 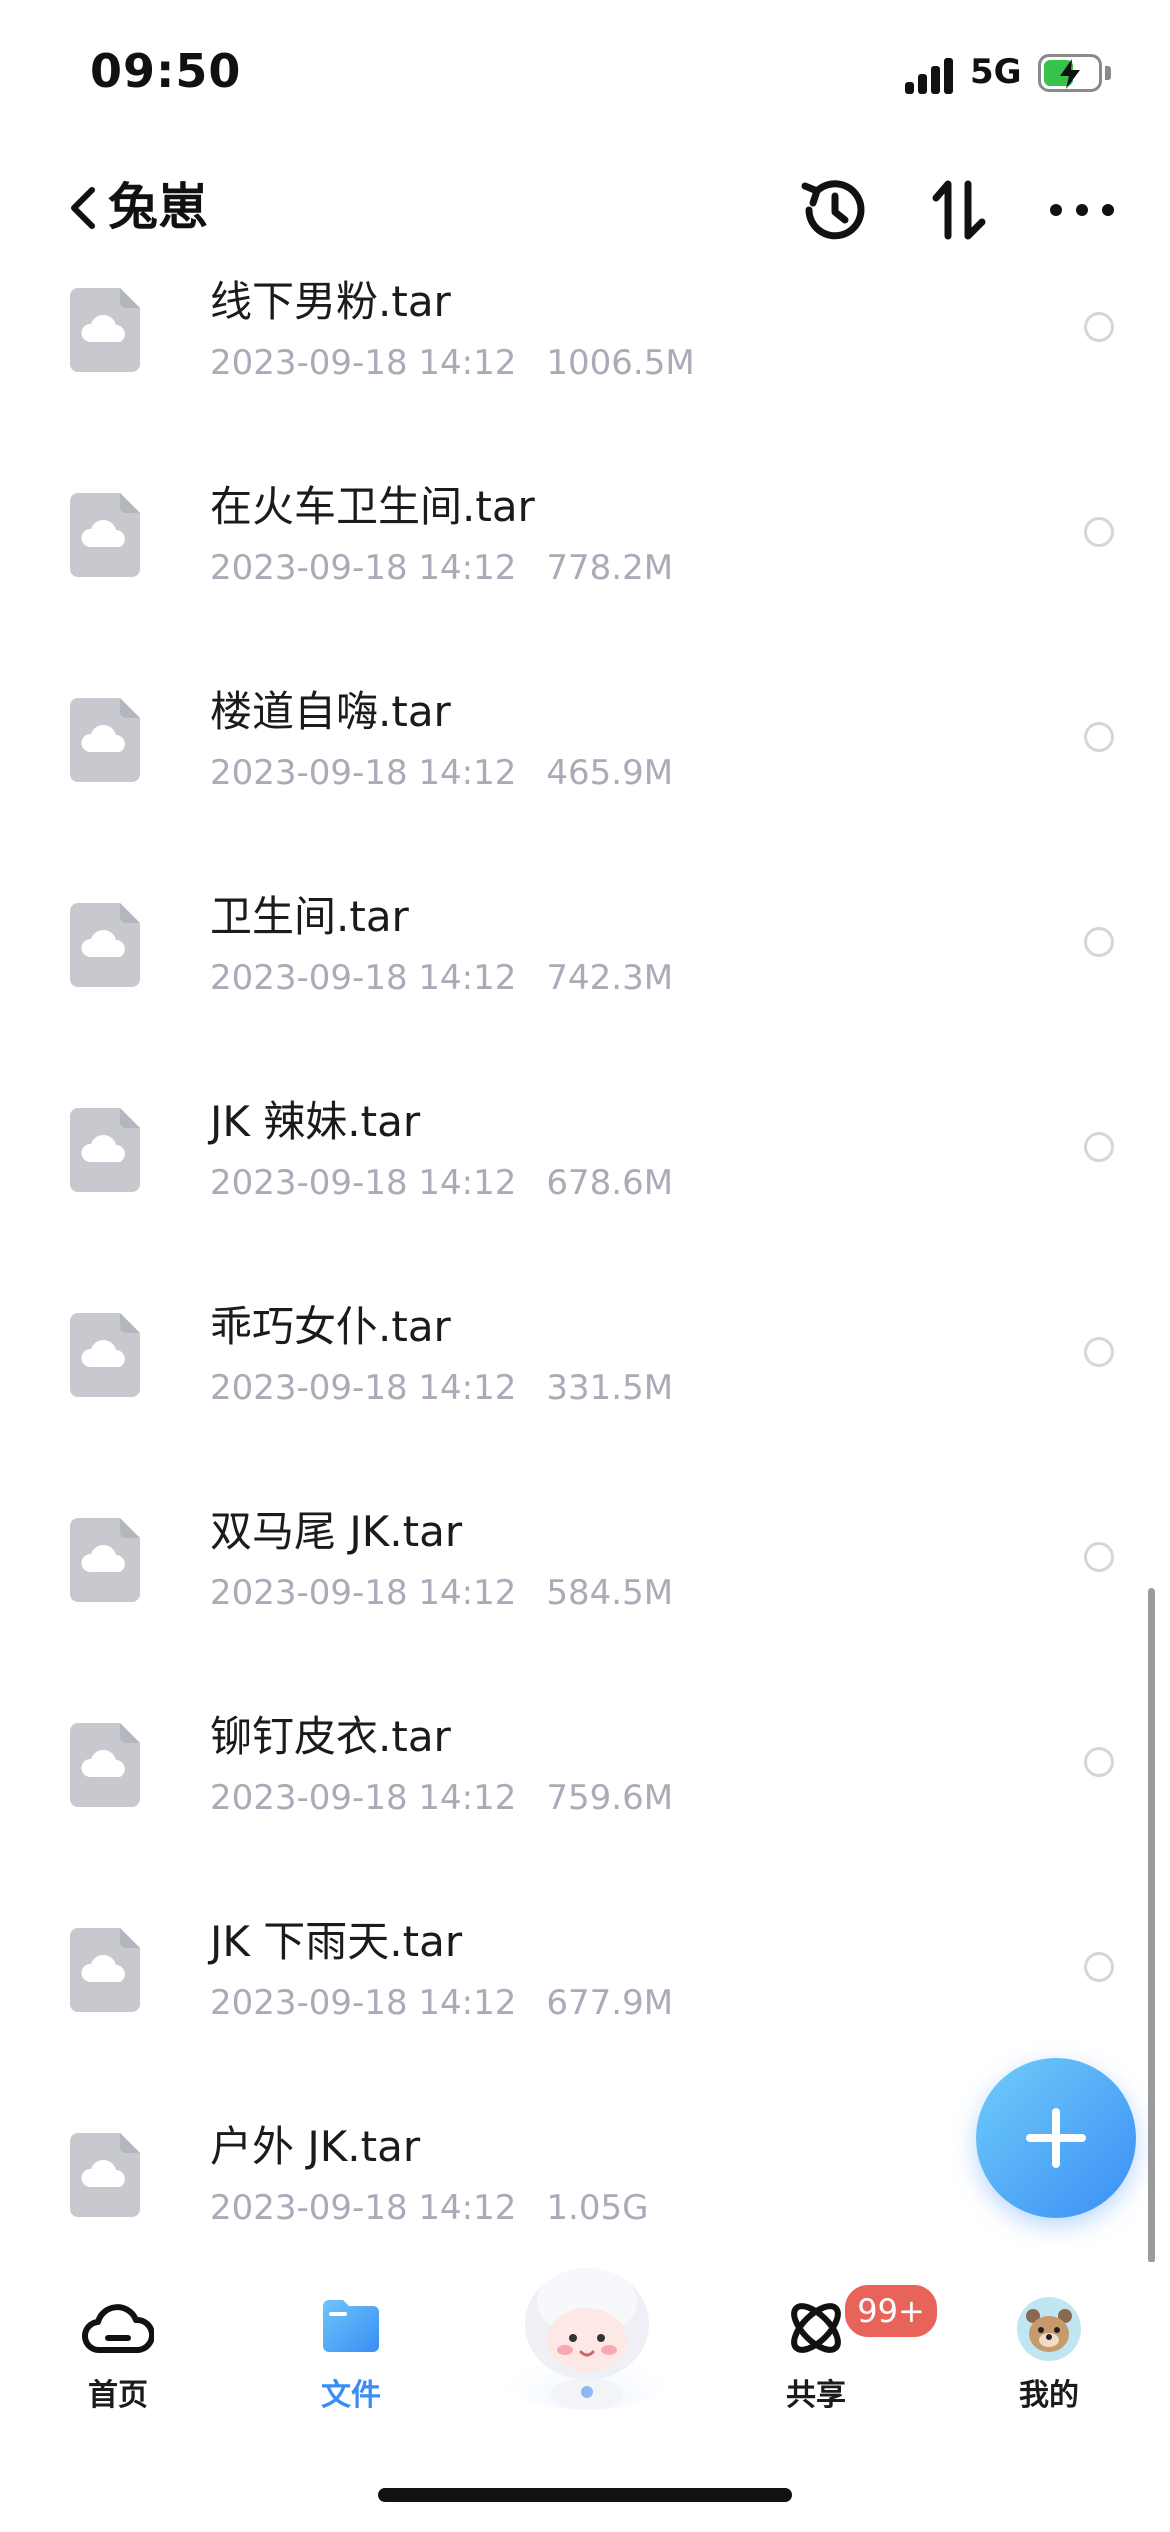 I want to click on file-size: 678.6M, so click(x=610, y=1183).